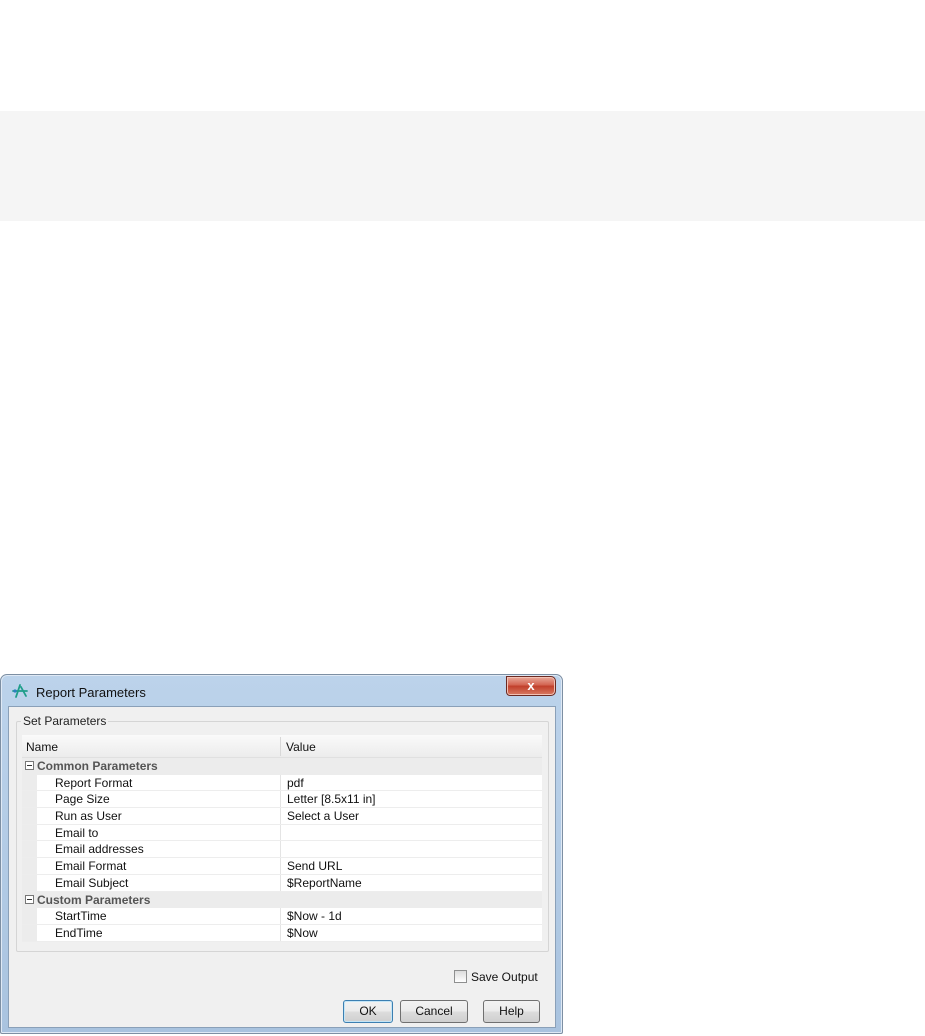 The width and height of the screenshot is (925, 1036). What do you see at coordinates (411, 932) in the screenshot?
I see `param-value: $Now` at bounding box center [411, 932].